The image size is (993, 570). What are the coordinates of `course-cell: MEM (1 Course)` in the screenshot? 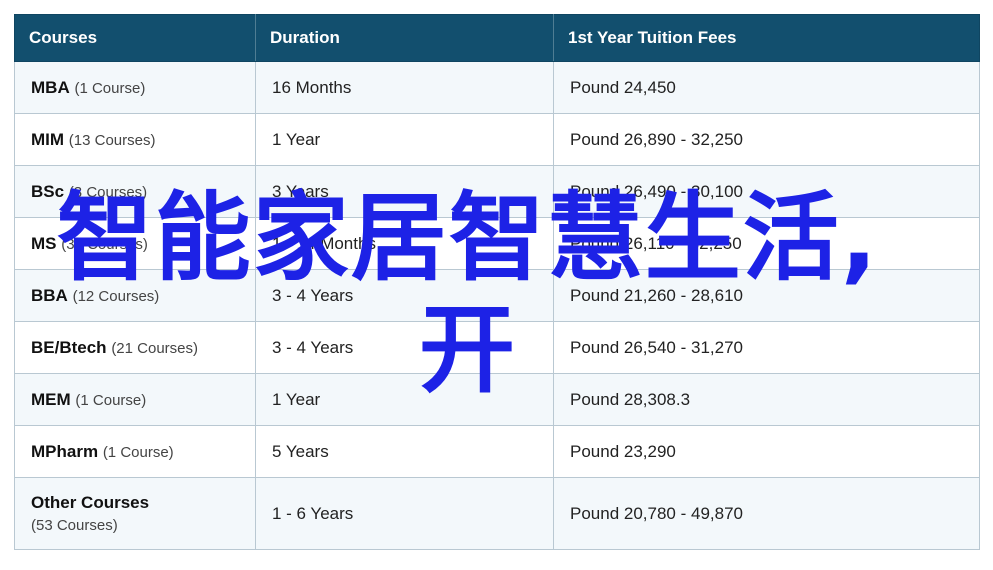 It's located at (135, 399).